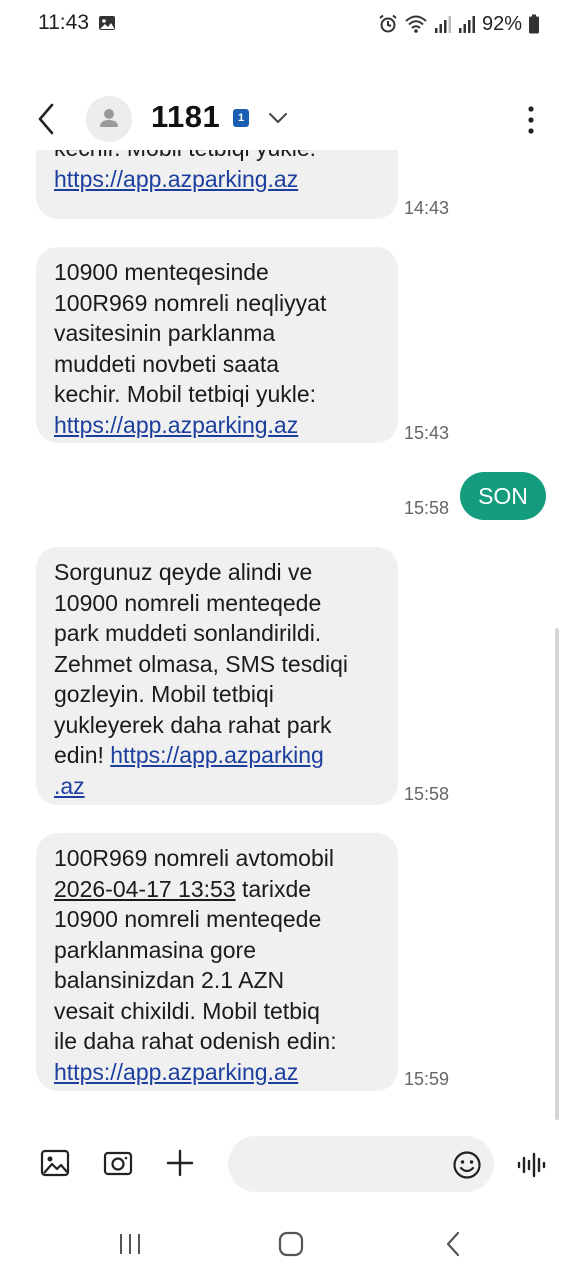  Describe the element at coordinates (164, 694) in the screenshot. I see `message-line: gozleyin. Mobil tetbiqi` at that location.